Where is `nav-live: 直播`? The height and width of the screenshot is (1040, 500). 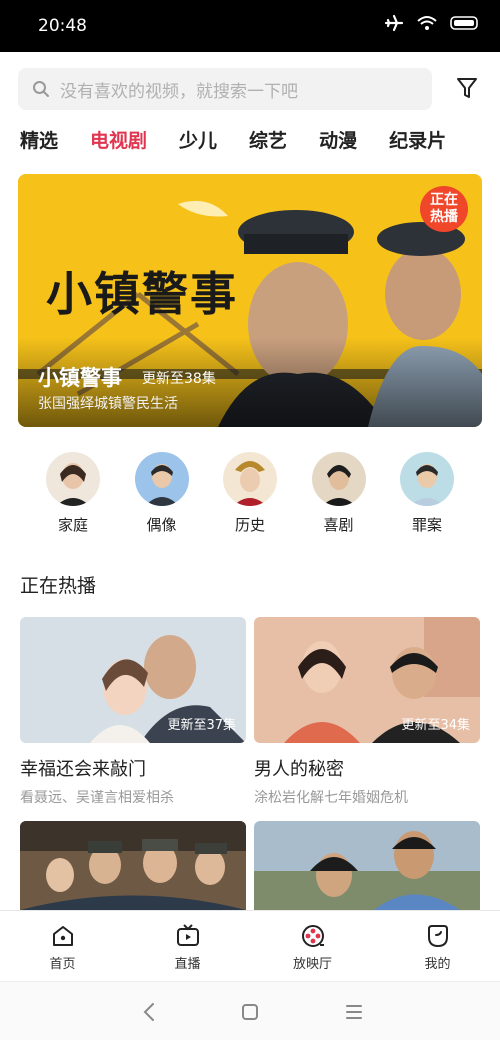 nav-live: 直播 is located at coordinates (187, 945).